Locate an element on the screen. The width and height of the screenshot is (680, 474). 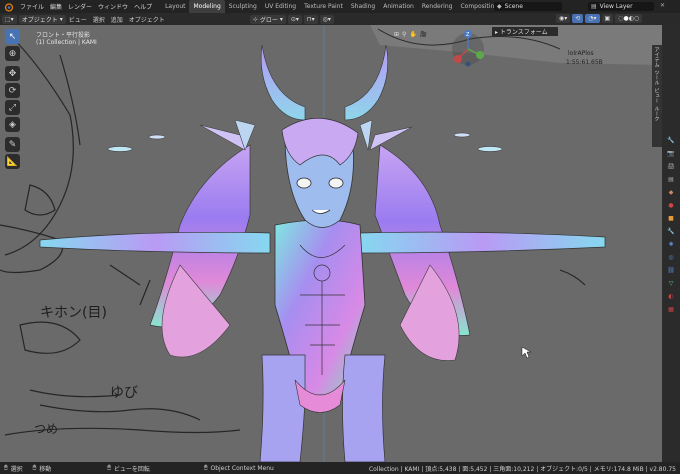
select-tool: ↖ is located at coordinates (12, 36).